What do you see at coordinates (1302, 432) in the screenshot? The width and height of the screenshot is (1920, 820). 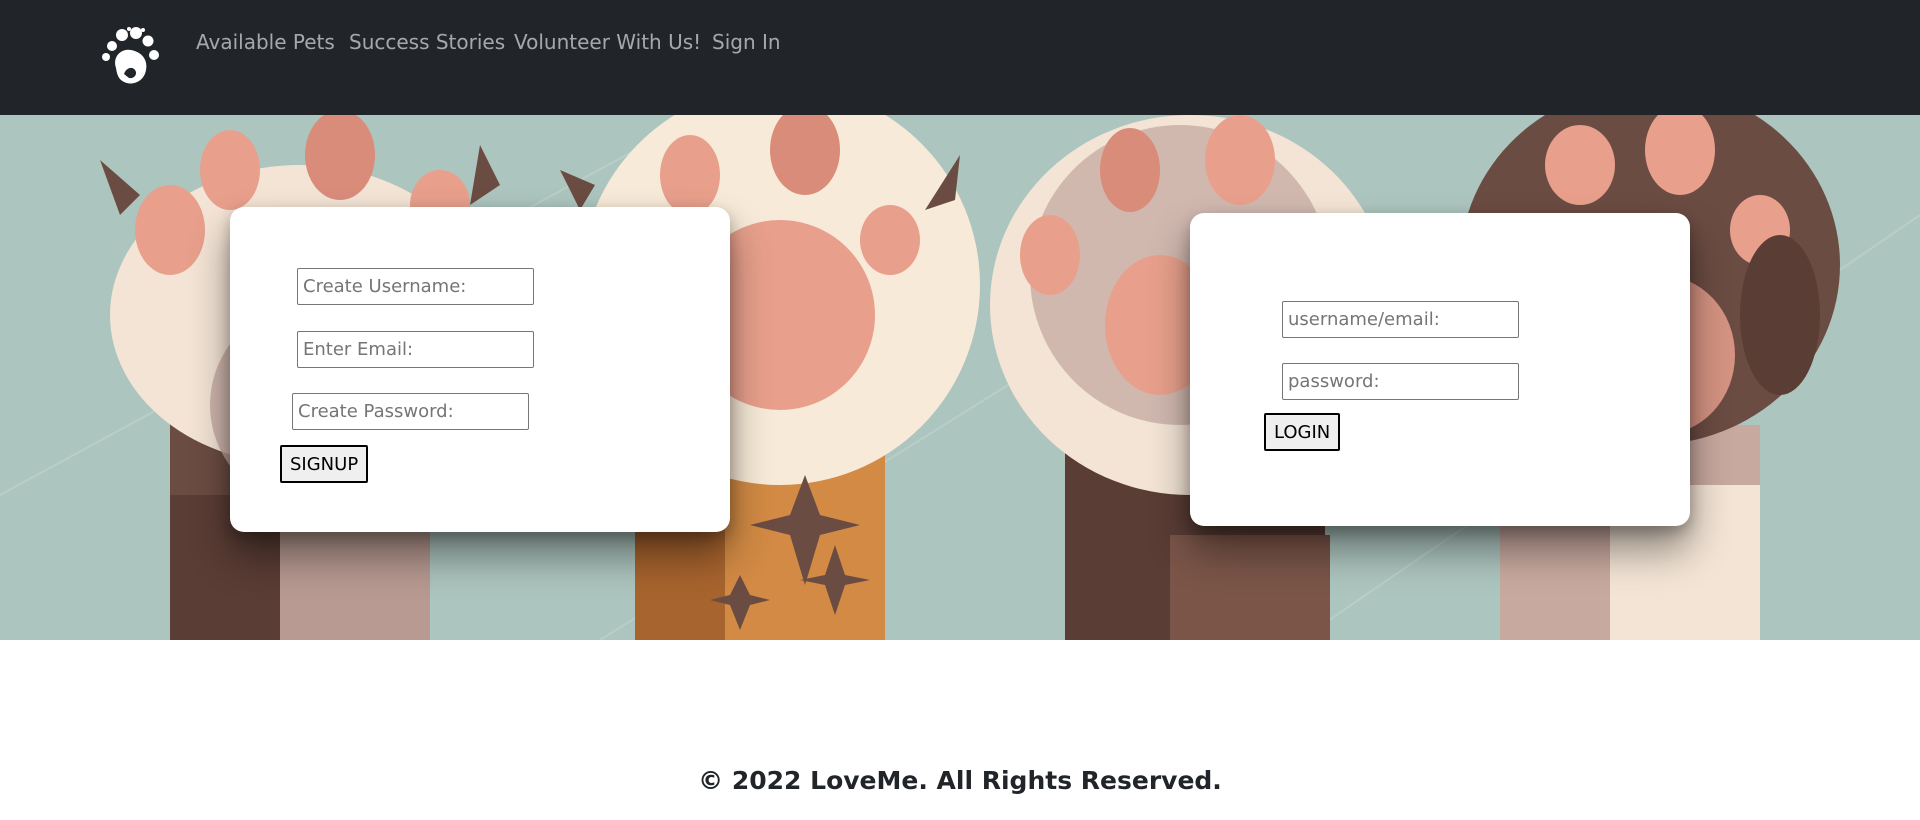 I see `login-button: LOGIN` at bounding box center [1302, 432].